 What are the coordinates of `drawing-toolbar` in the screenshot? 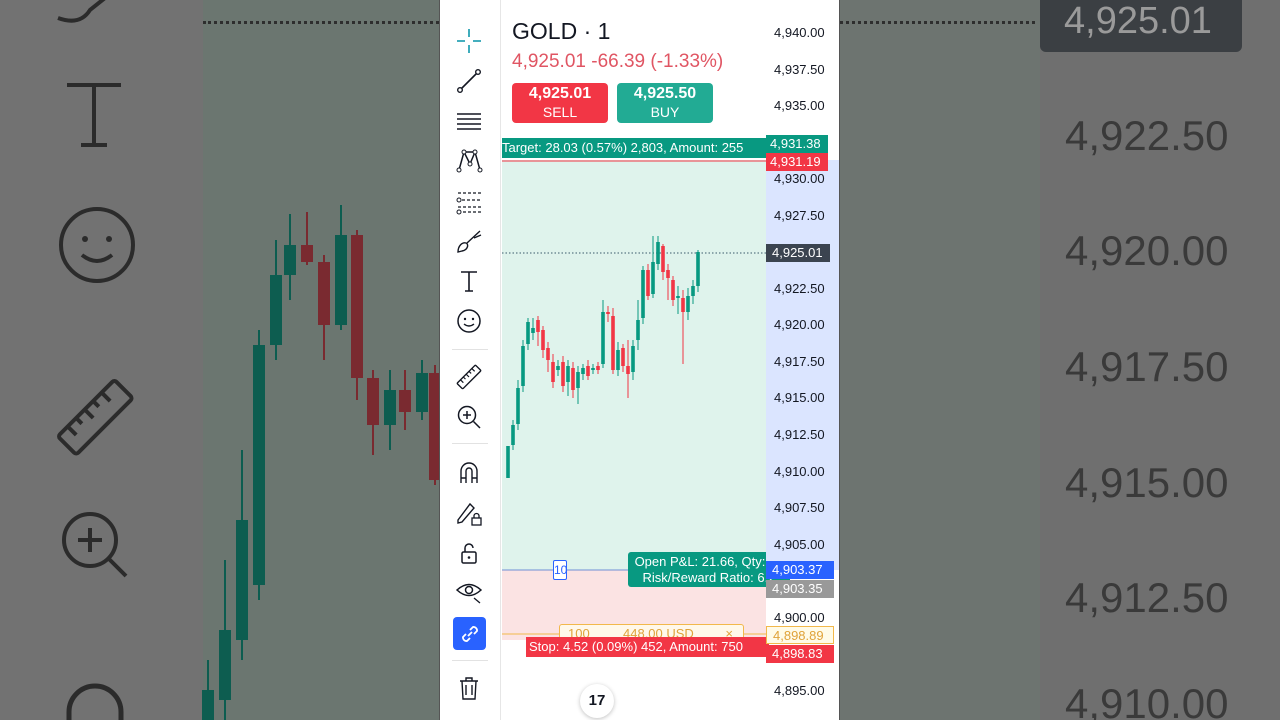 It's located at (470, 360).